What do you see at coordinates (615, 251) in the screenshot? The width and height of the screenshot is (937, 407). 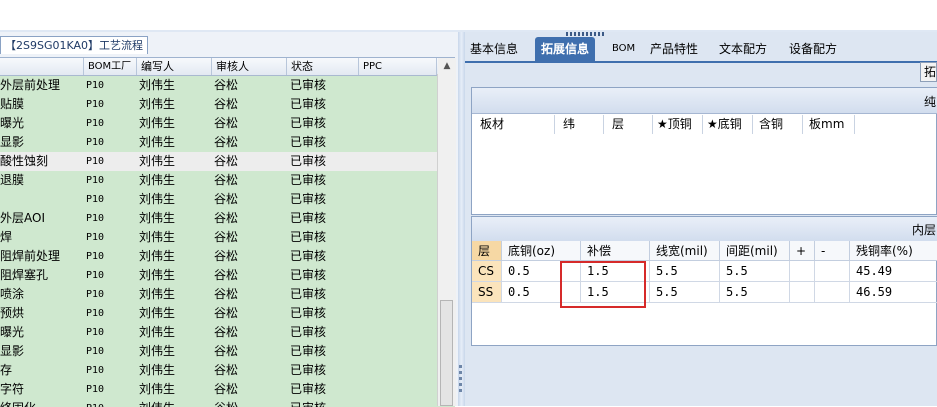 I see `col-compensation: 补偿` at bounding box center [615, 251].